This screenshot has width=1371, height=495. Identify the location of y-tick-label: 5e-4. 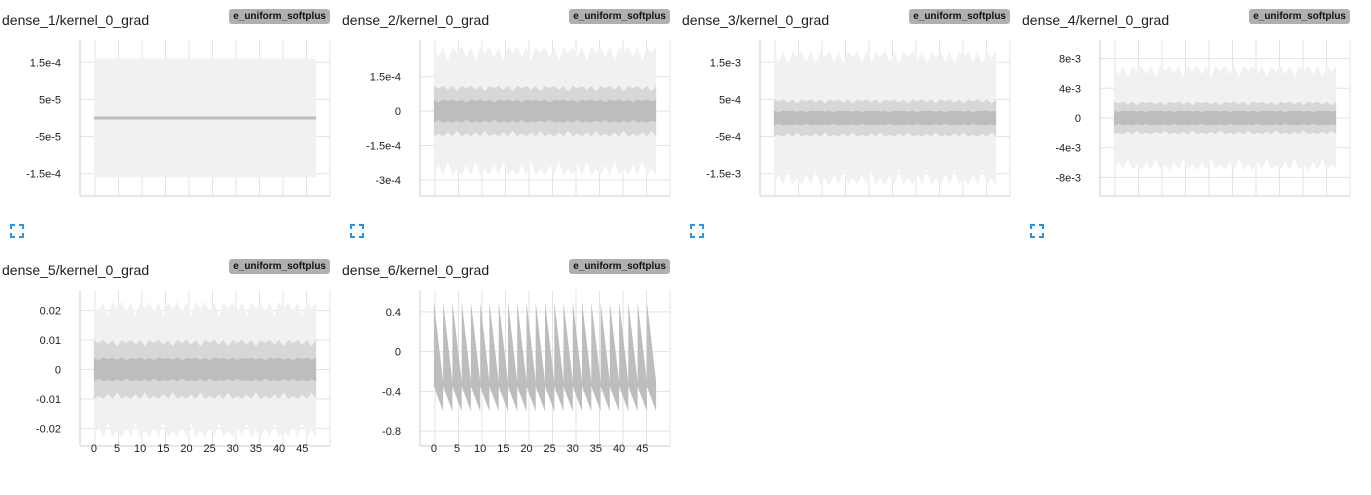
(730, 100).